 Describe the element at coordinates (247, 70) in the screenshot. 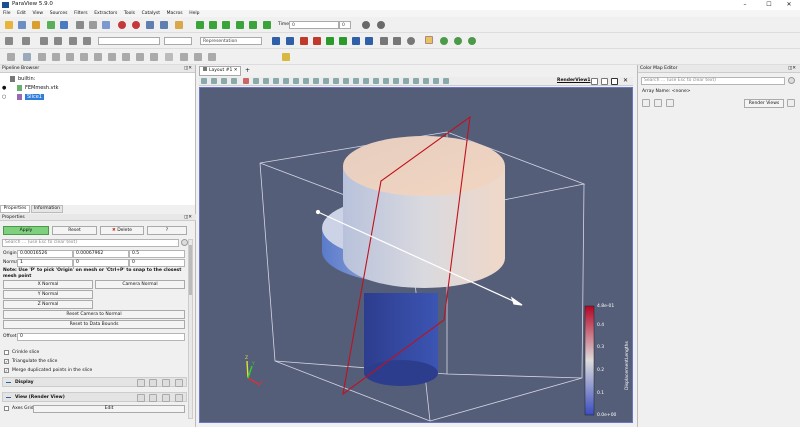

I see `add-tab-icon: +` at that location.